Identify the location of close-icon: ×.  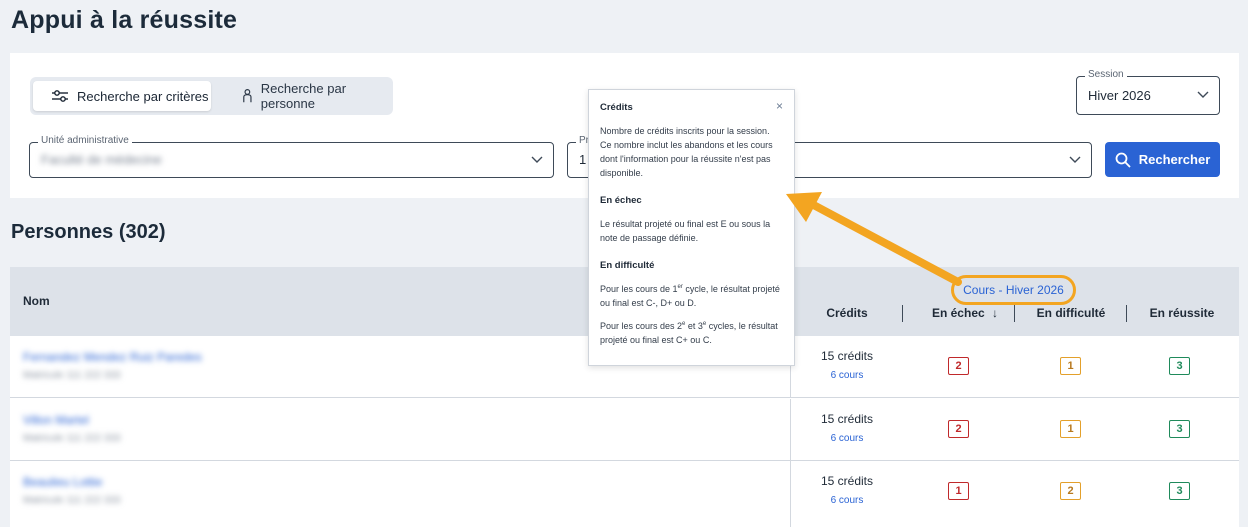
(779, 106).